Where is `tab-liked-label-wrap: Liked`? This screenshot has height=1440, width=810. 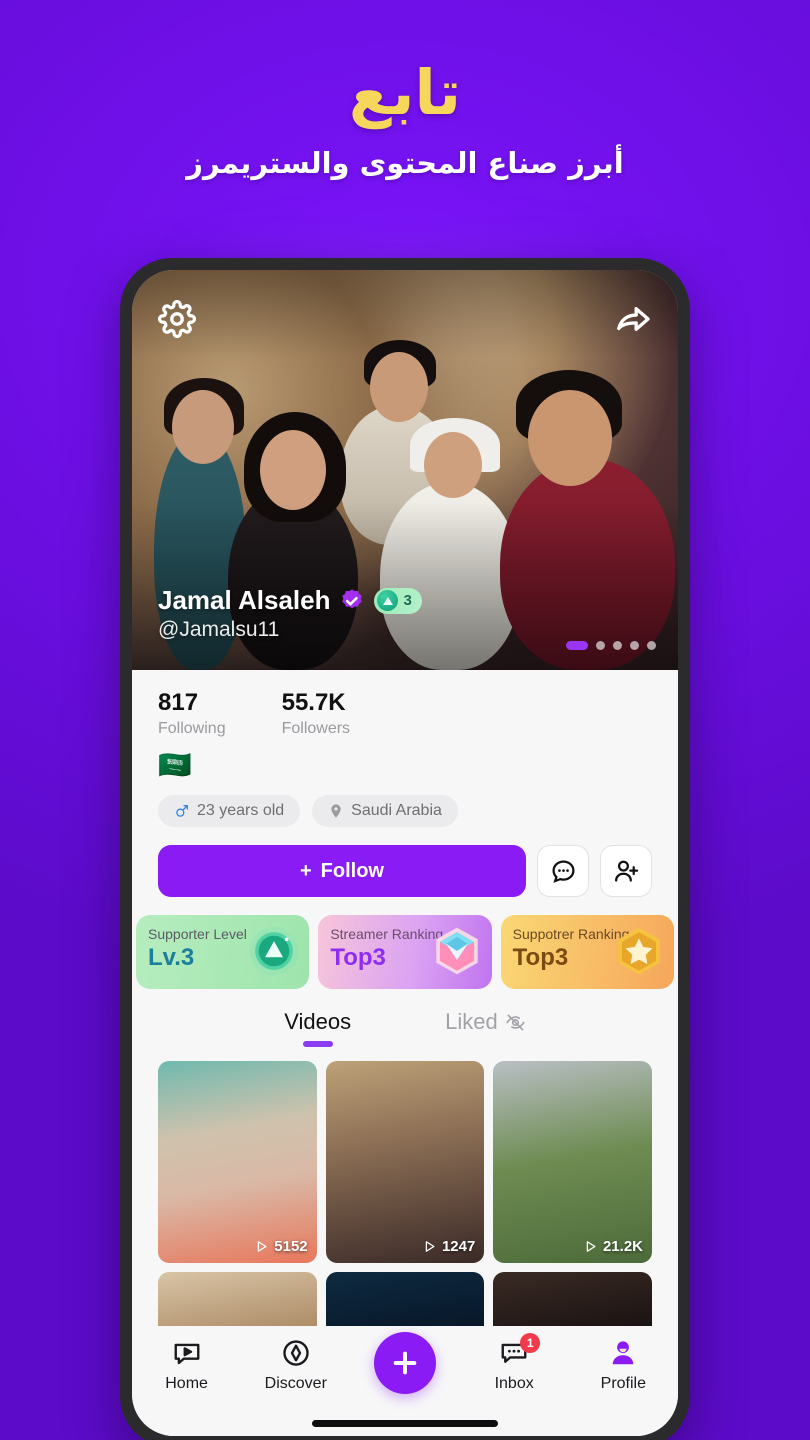
tab-liked-label-wrap: Liked is located at coordinates (485, 1022).